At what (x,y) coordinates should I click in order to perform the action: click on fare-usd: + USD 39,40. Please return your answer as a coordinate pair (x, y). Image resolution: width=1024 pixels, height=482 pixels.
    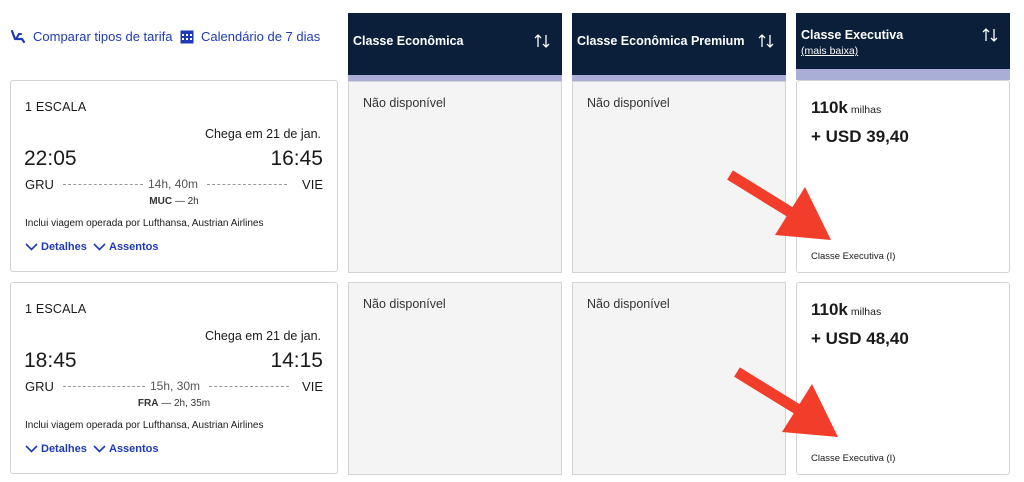
    Looking at the image, I should click on (860, 136).